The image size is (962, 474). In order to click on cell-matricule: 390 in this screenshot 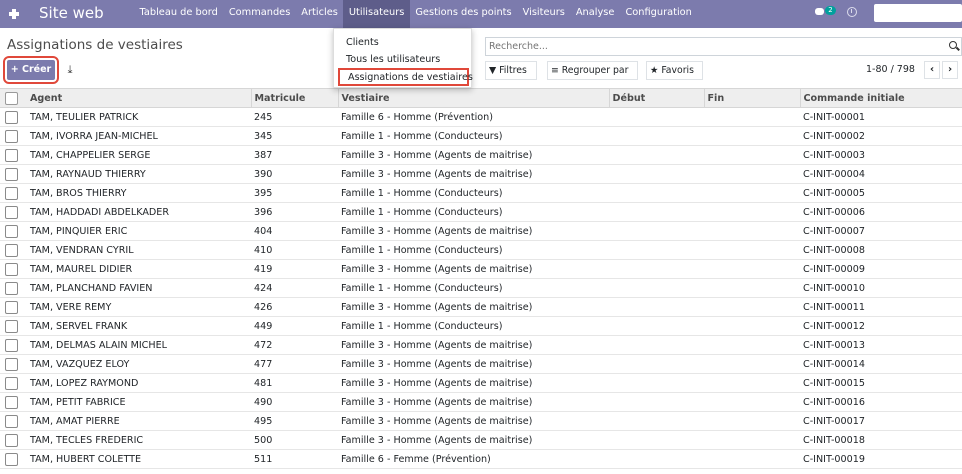, I will do `click(294, 174)`.